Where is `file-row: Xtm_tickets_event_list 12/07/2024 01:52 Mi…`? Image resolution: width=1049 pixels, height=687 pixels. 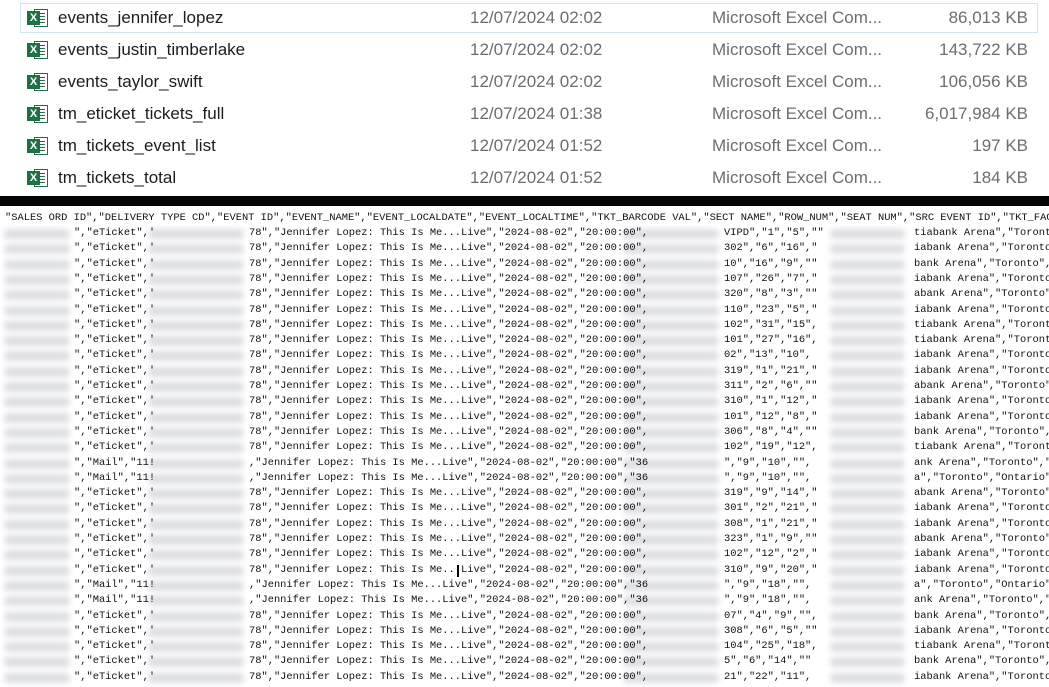
file-row: Xtm_tickets_event_list 12/07/2024 01:52 Mi… is located at coordinates (529, 146).